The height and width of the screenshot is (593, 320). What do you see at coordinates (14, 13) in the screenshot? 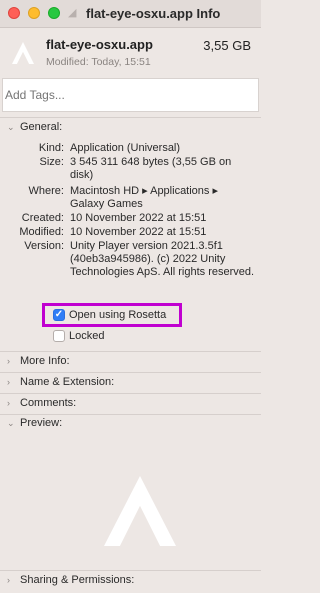
I see `close-button` at bounding box center [14, 13].